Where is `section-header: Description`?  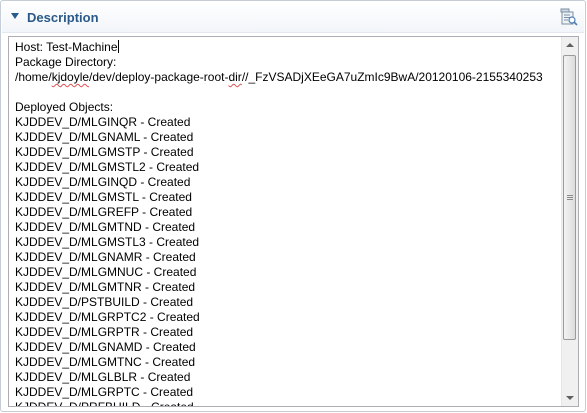 section-header: Description is located at coordinates (293, 17).